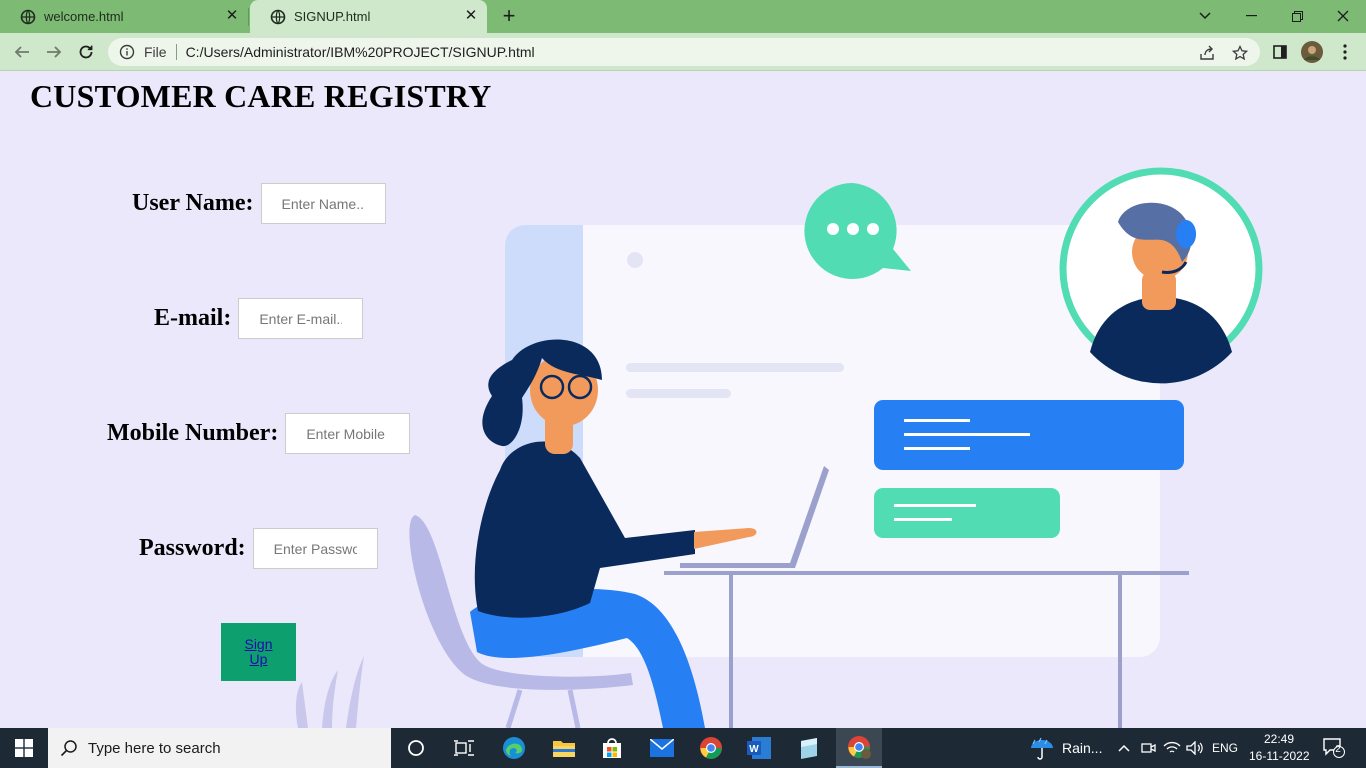  I want to click on tab-divider, so click(248, 17).